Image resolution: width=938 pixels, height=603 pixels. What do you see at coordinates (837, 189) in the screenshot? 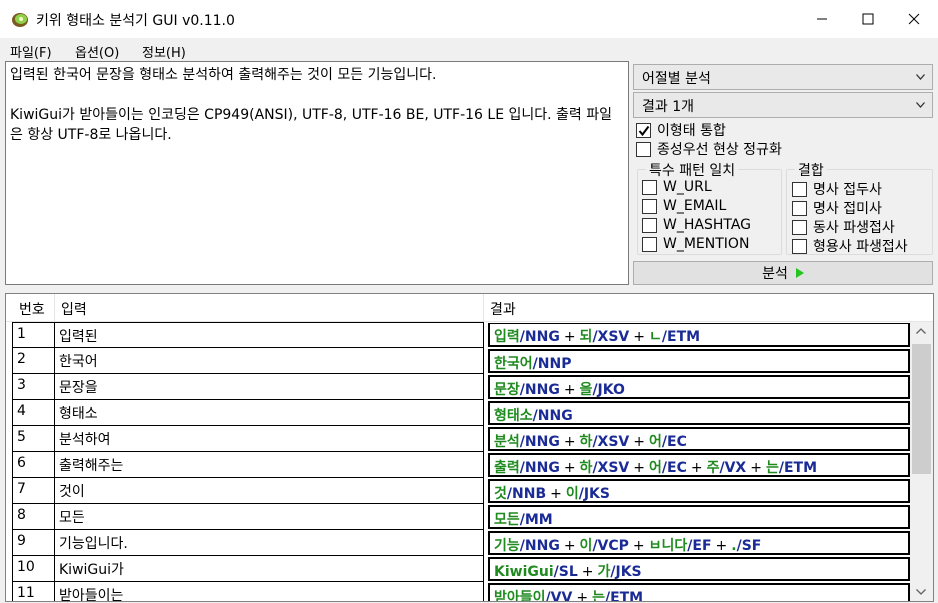
I see `noun-prefix-checkbox: 명사 접두사` at bounding box center [837, 189].